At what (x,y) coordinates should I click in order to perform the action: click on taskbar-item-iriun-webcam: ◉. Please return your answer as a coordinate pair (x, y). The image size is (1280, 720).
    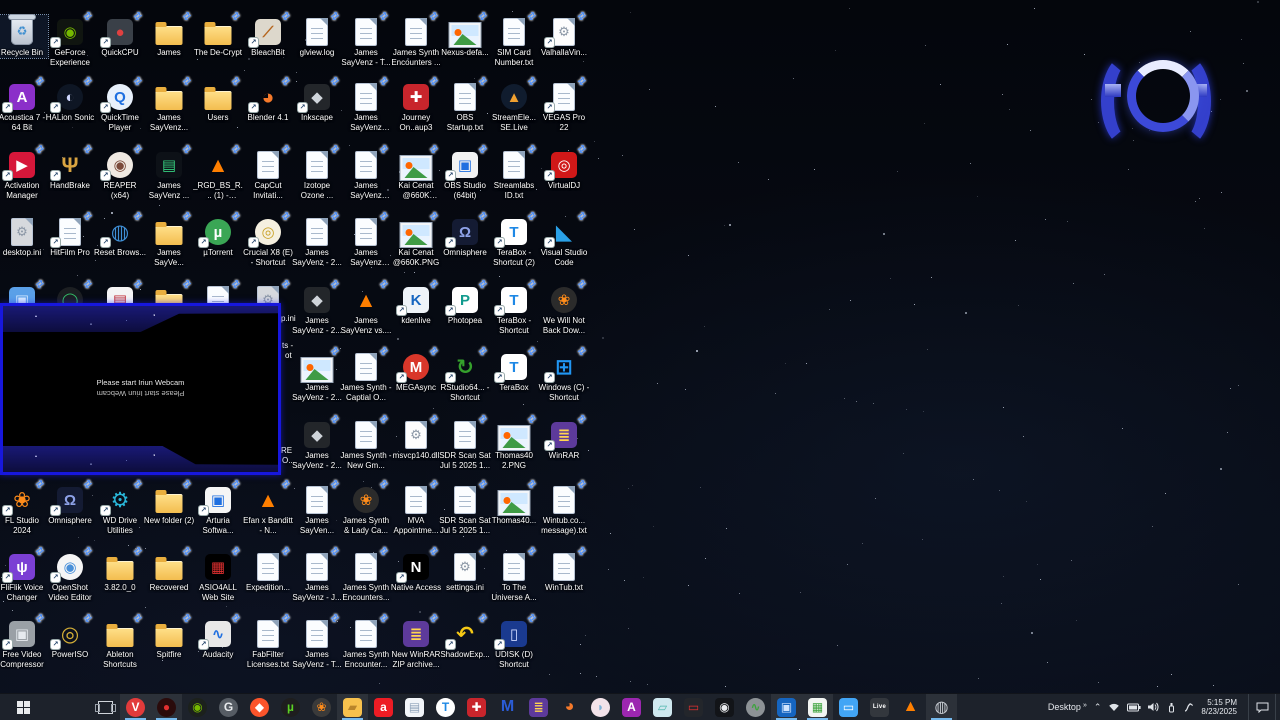
    Looking at the image, I should click on (724, 707).